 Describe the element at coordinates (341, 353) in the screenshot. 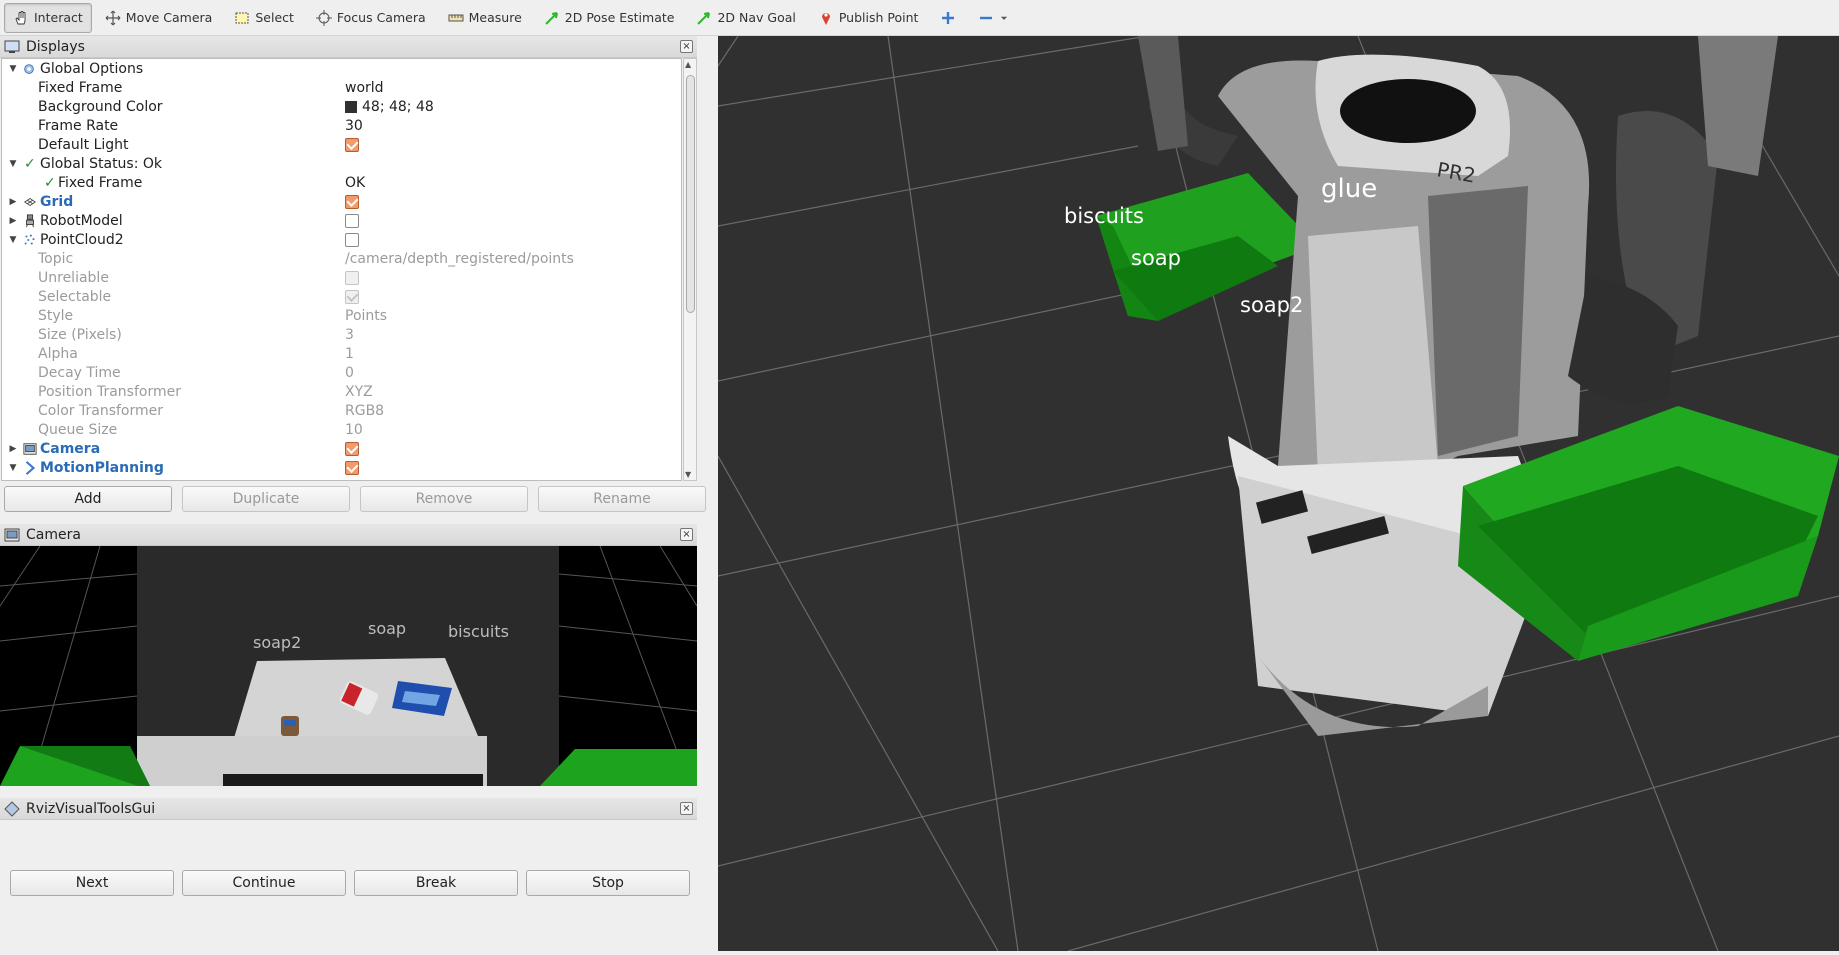

I see `tree-row-alpha: Alpha 1` at that location.